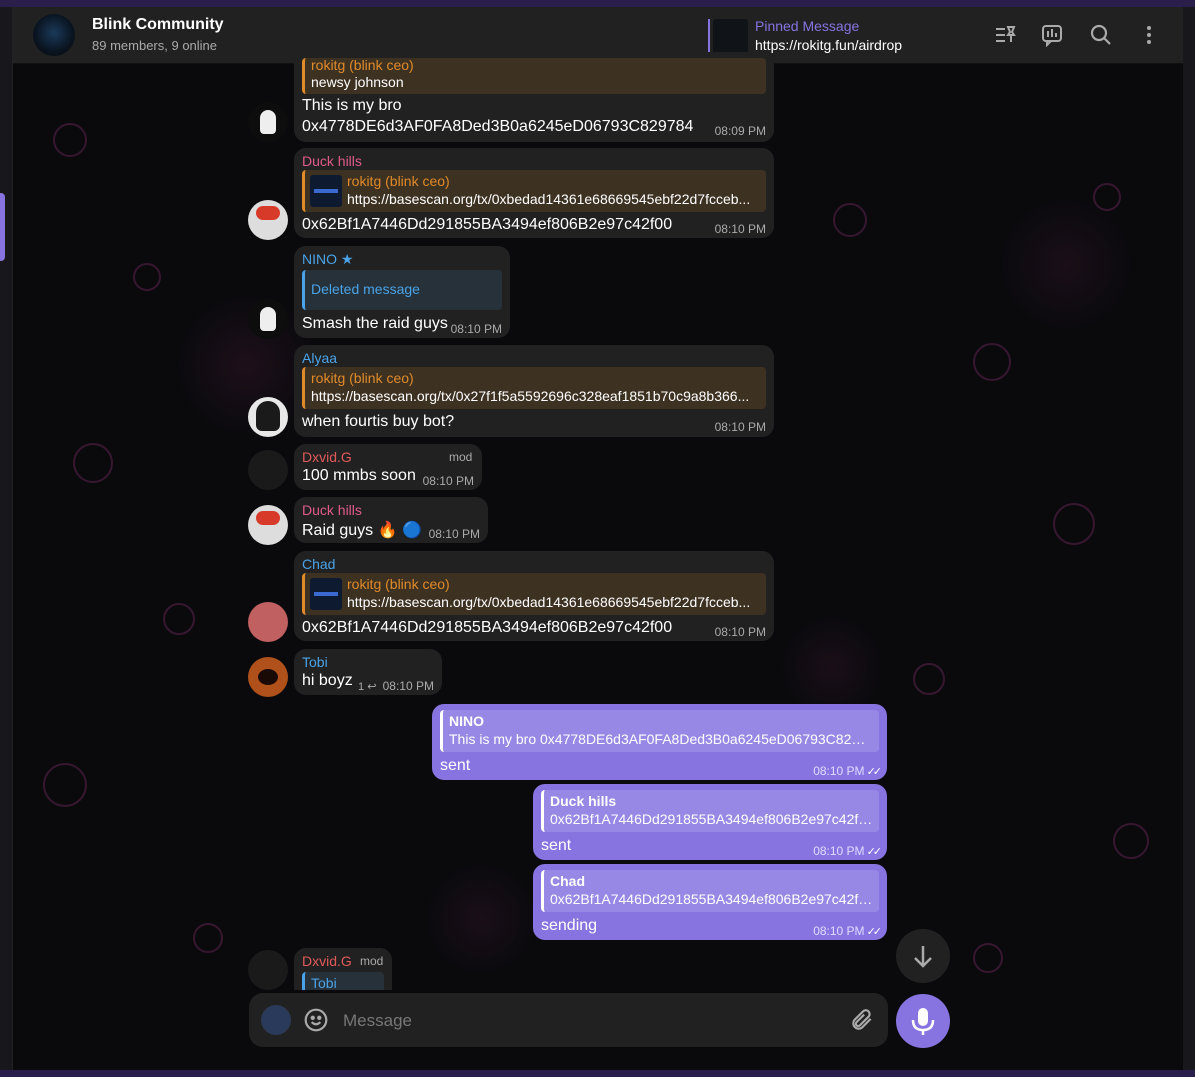 The height and width of the screenshot is (1077, 1195). What do you see at coordinates (862, 1020) in the screenshot?
I see `paperclip-icon` at bounding box center [862, 1020].